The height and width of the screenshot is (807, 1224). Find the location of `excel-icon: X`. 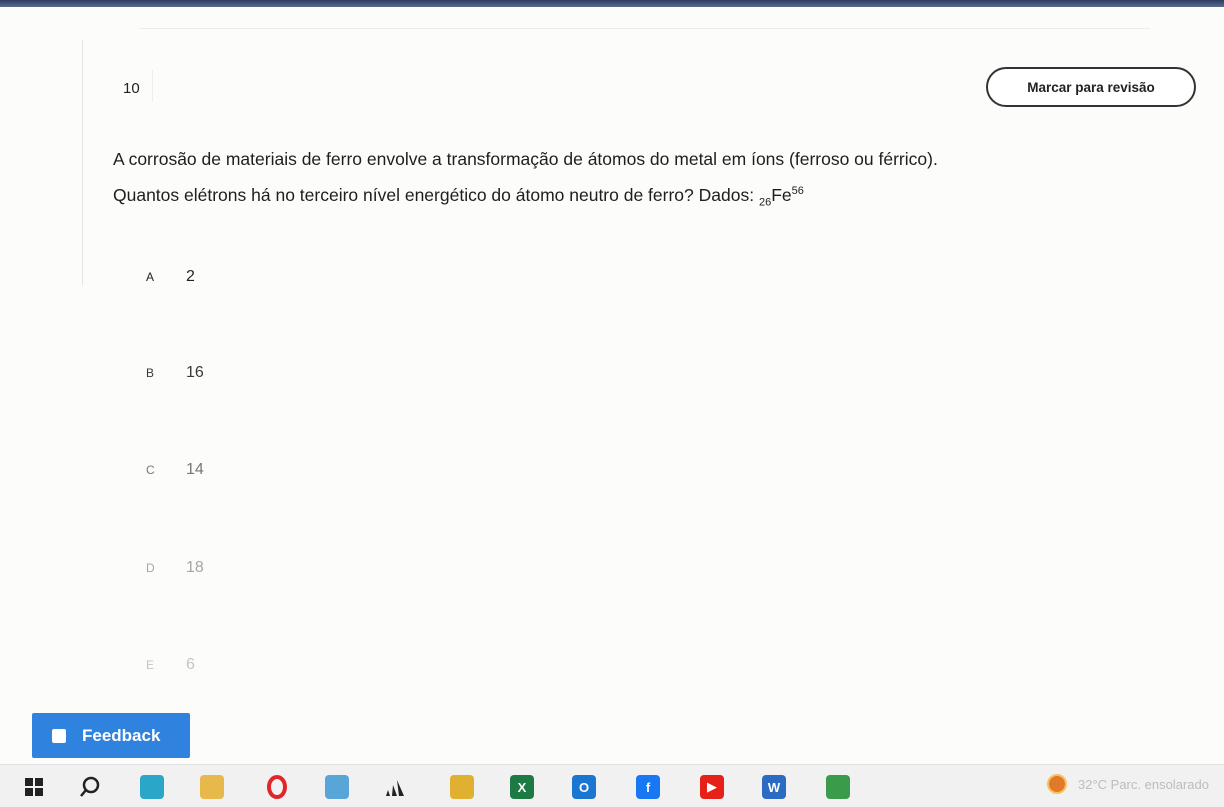

excel-icon: X is located at coordinates (522, 787).